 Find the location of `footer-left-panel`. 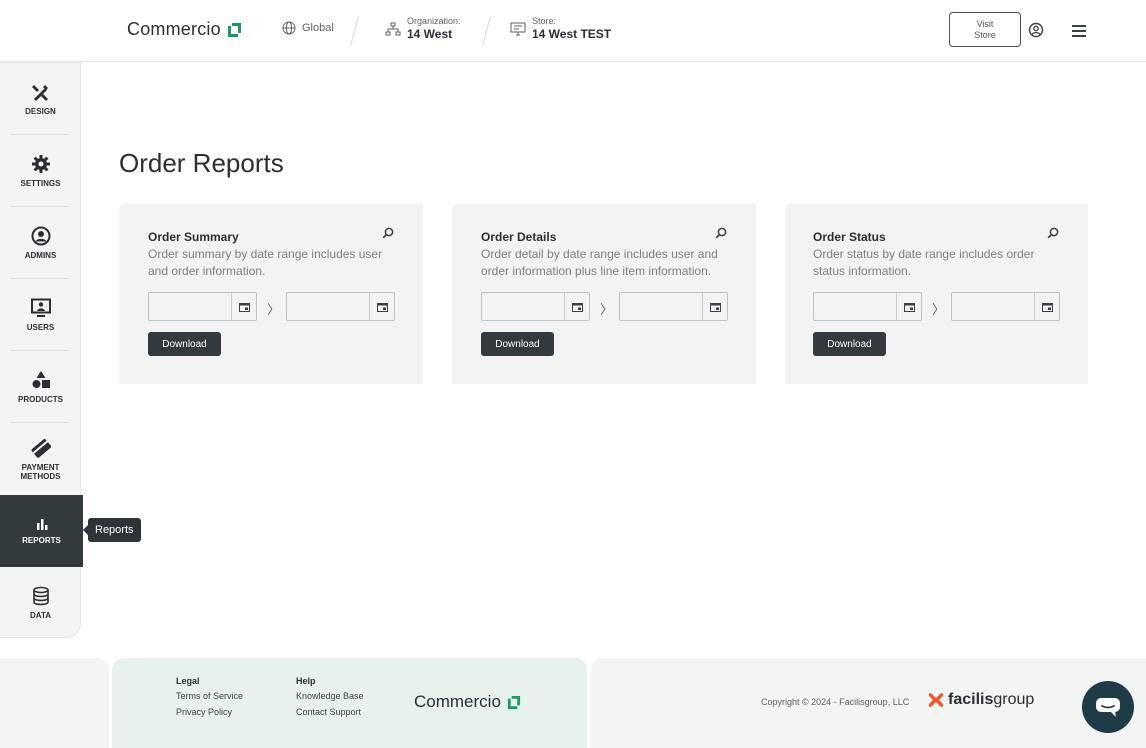

footer-left-panel is located at coordinates (54, 703).